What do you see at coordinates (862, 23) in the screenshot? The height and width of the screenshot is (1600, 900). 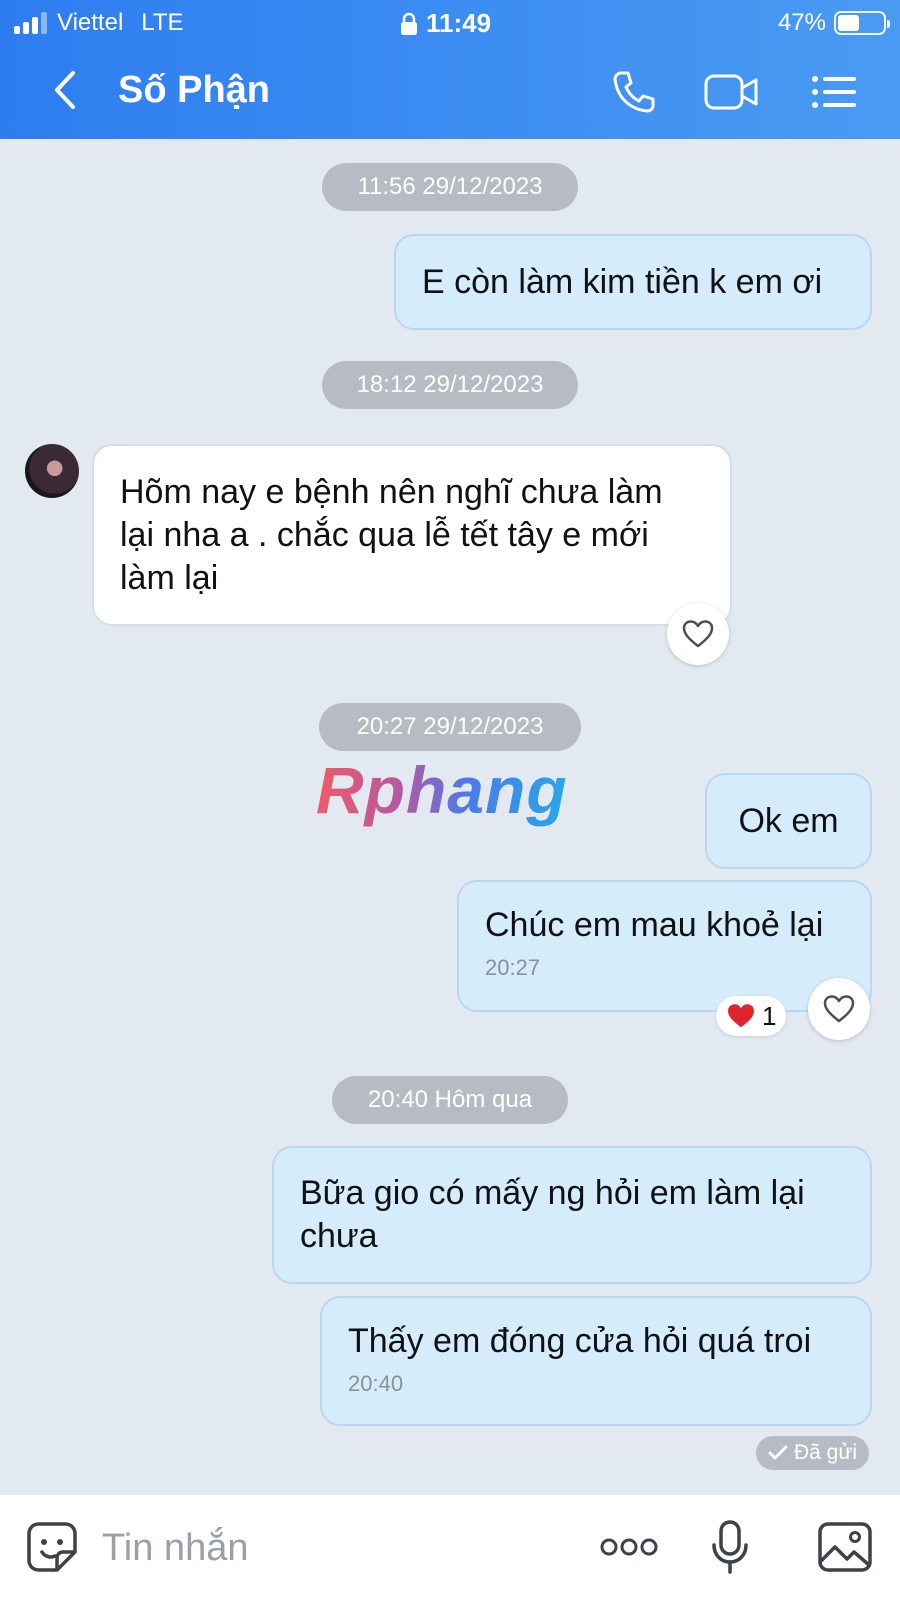 I see `battery-icon` at bounding box center [862, 23].